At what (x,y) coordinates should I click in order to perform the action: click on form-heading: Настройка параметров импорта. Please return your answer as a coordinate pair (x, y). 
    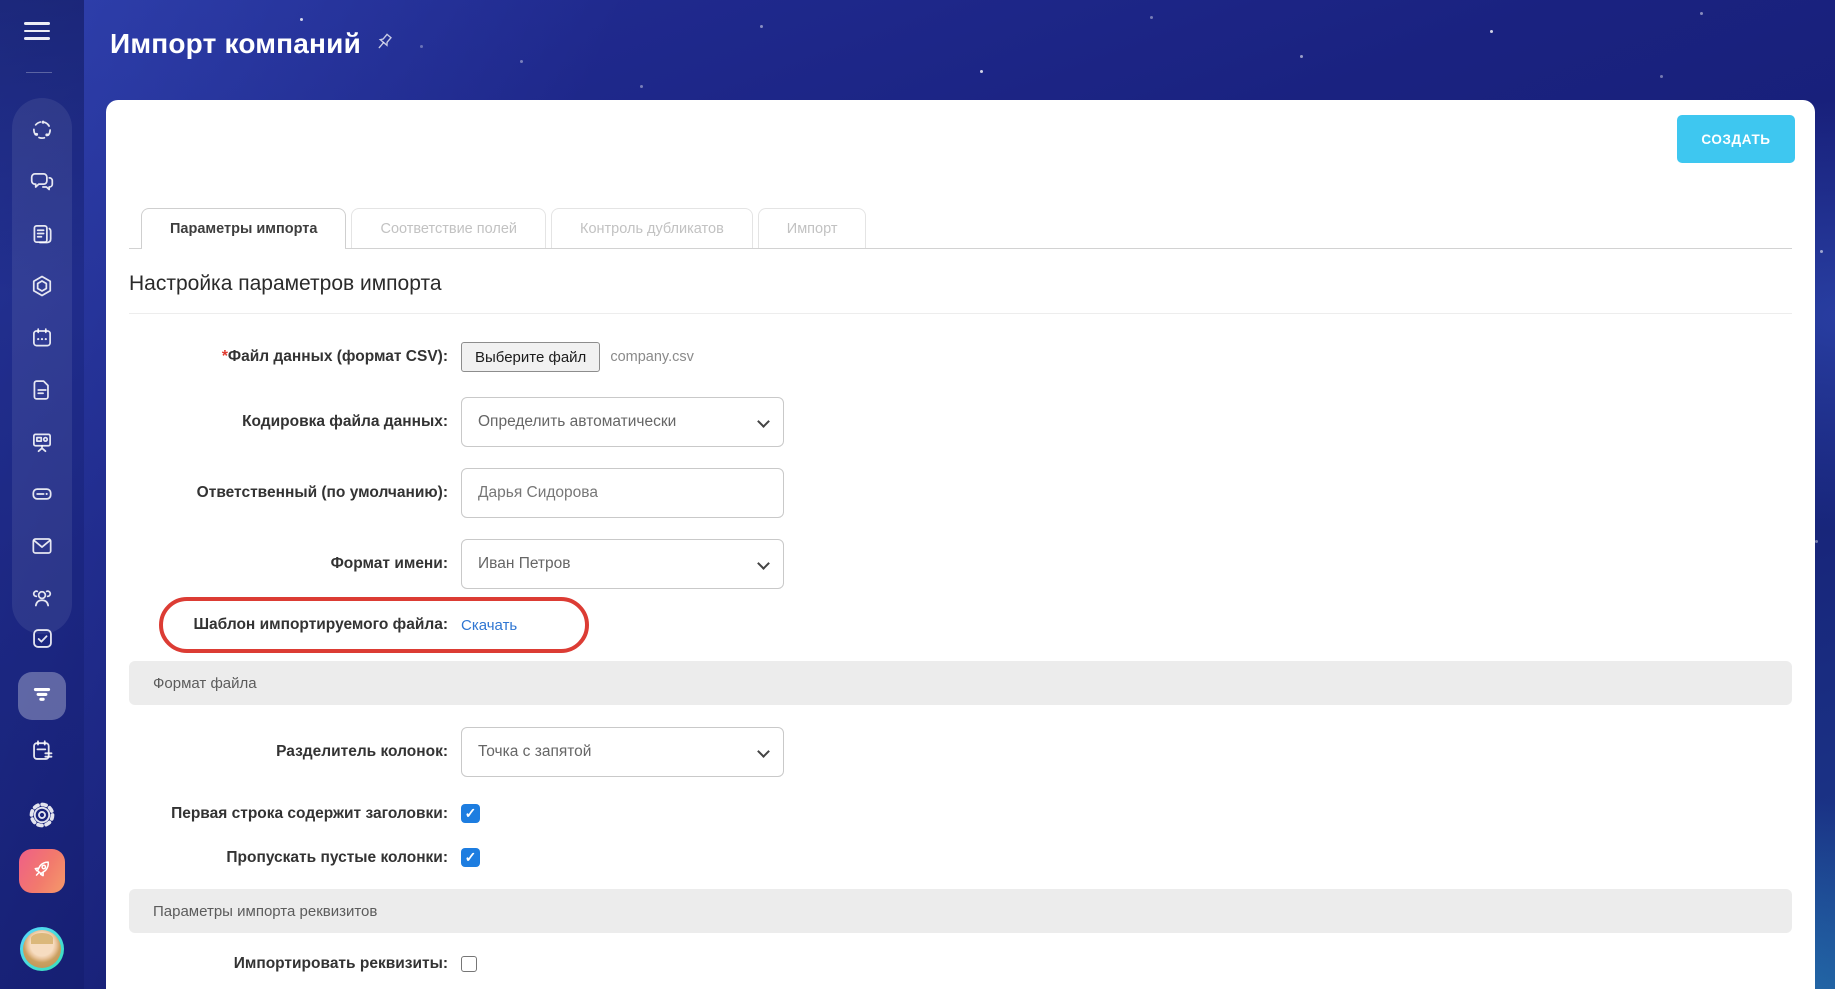
    Looking at the image, I should click on (285, 283).